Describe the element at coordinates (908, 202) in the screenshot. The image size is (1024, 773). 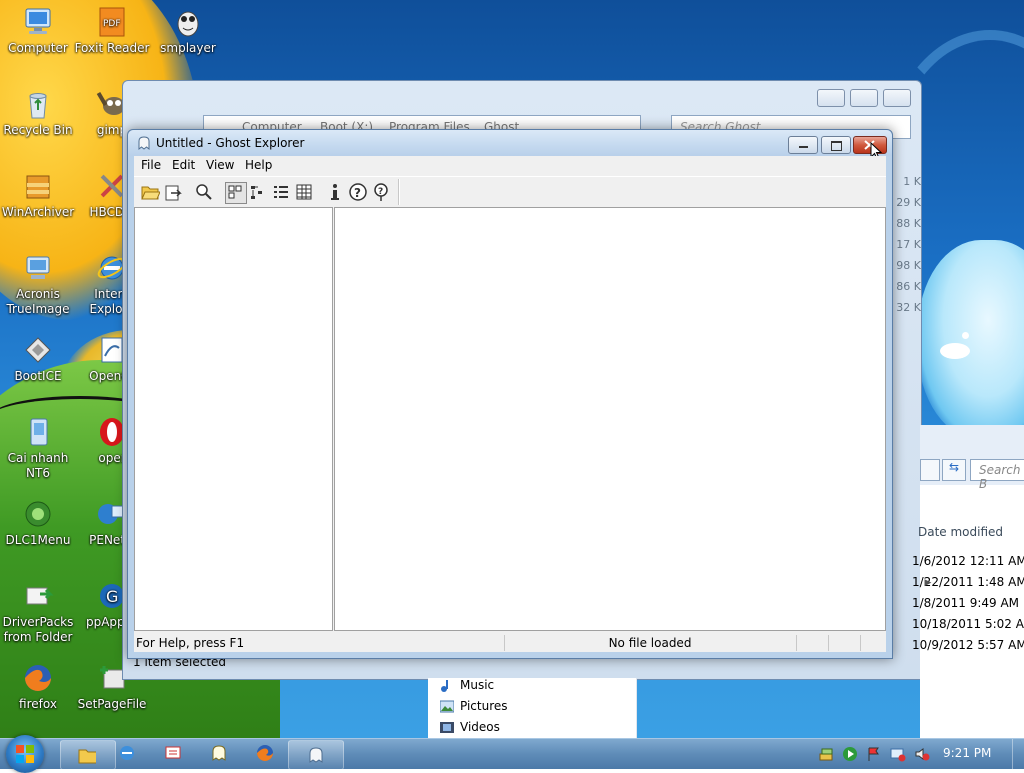
I see `size-cell: 29 K` at that location.